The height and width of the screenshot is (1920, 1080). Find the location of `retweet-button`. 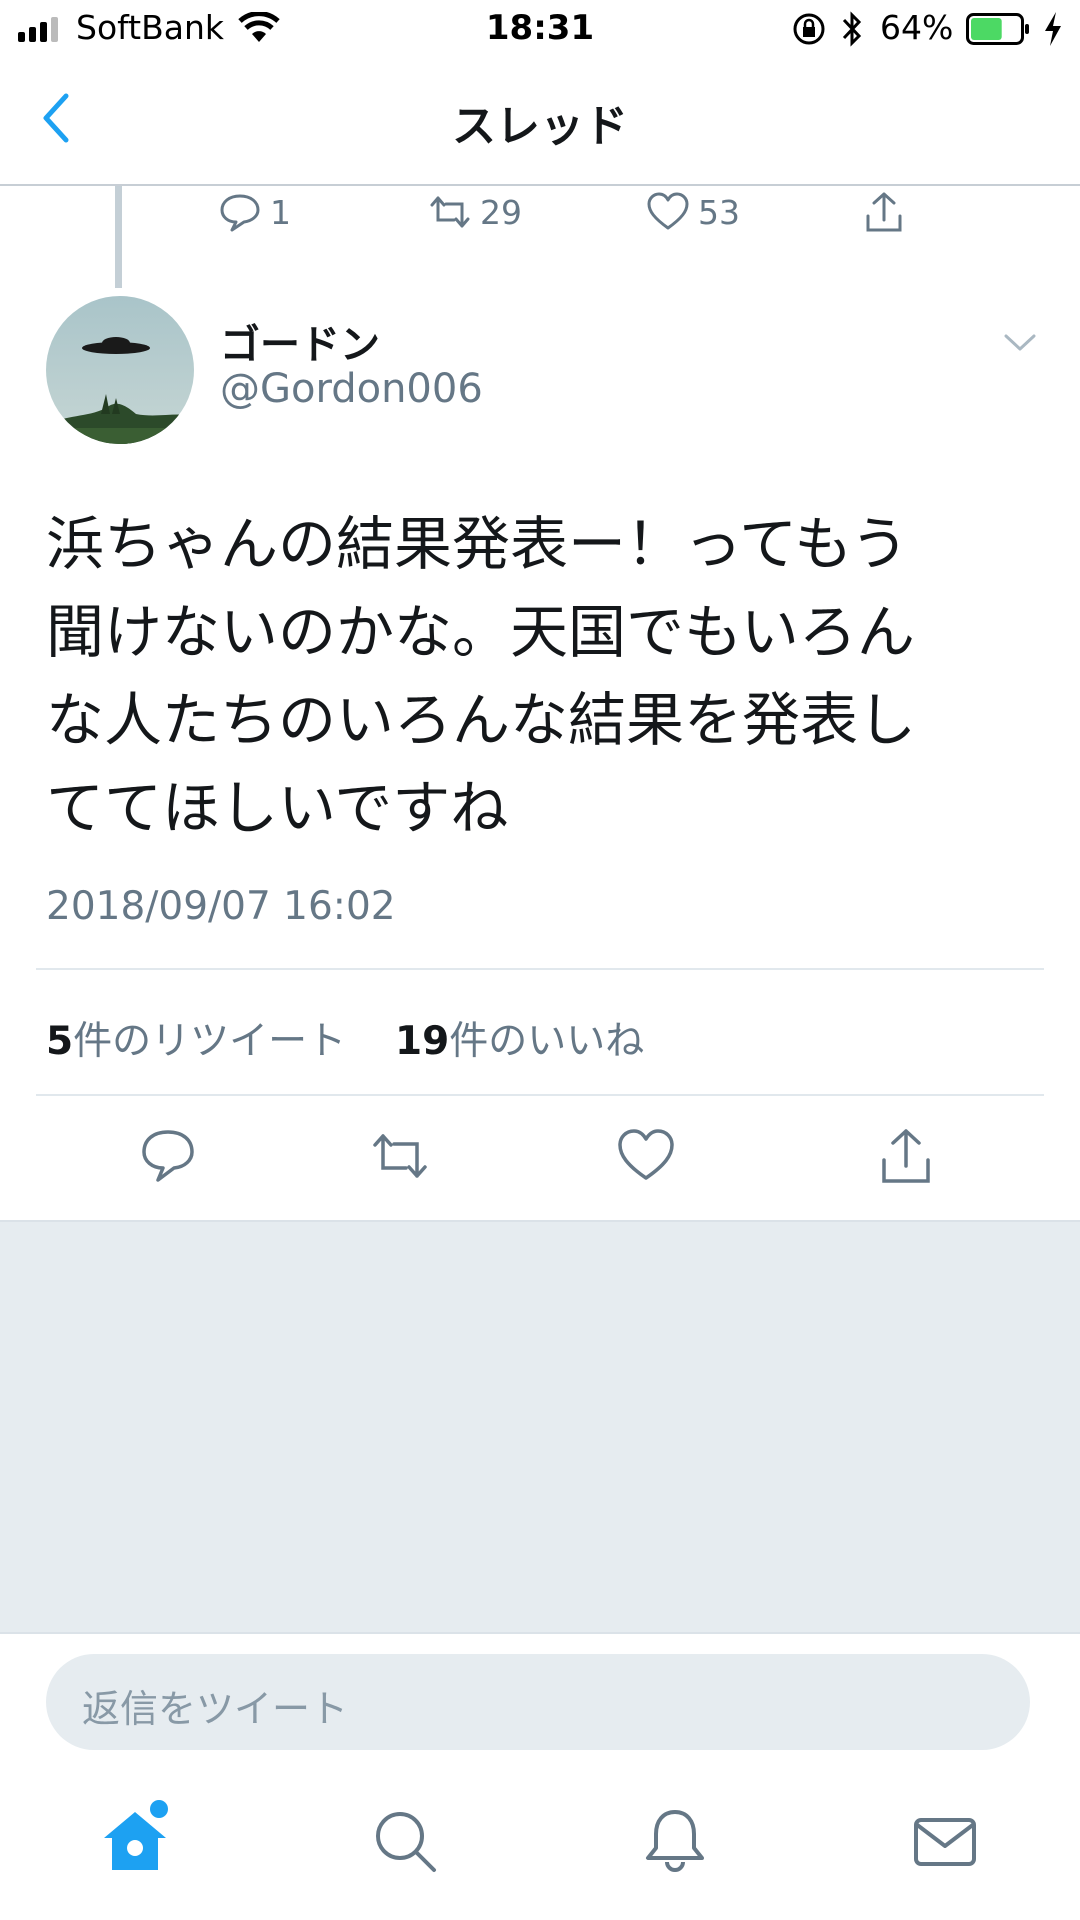

retweet-button is located at coordinates (400, 1156).